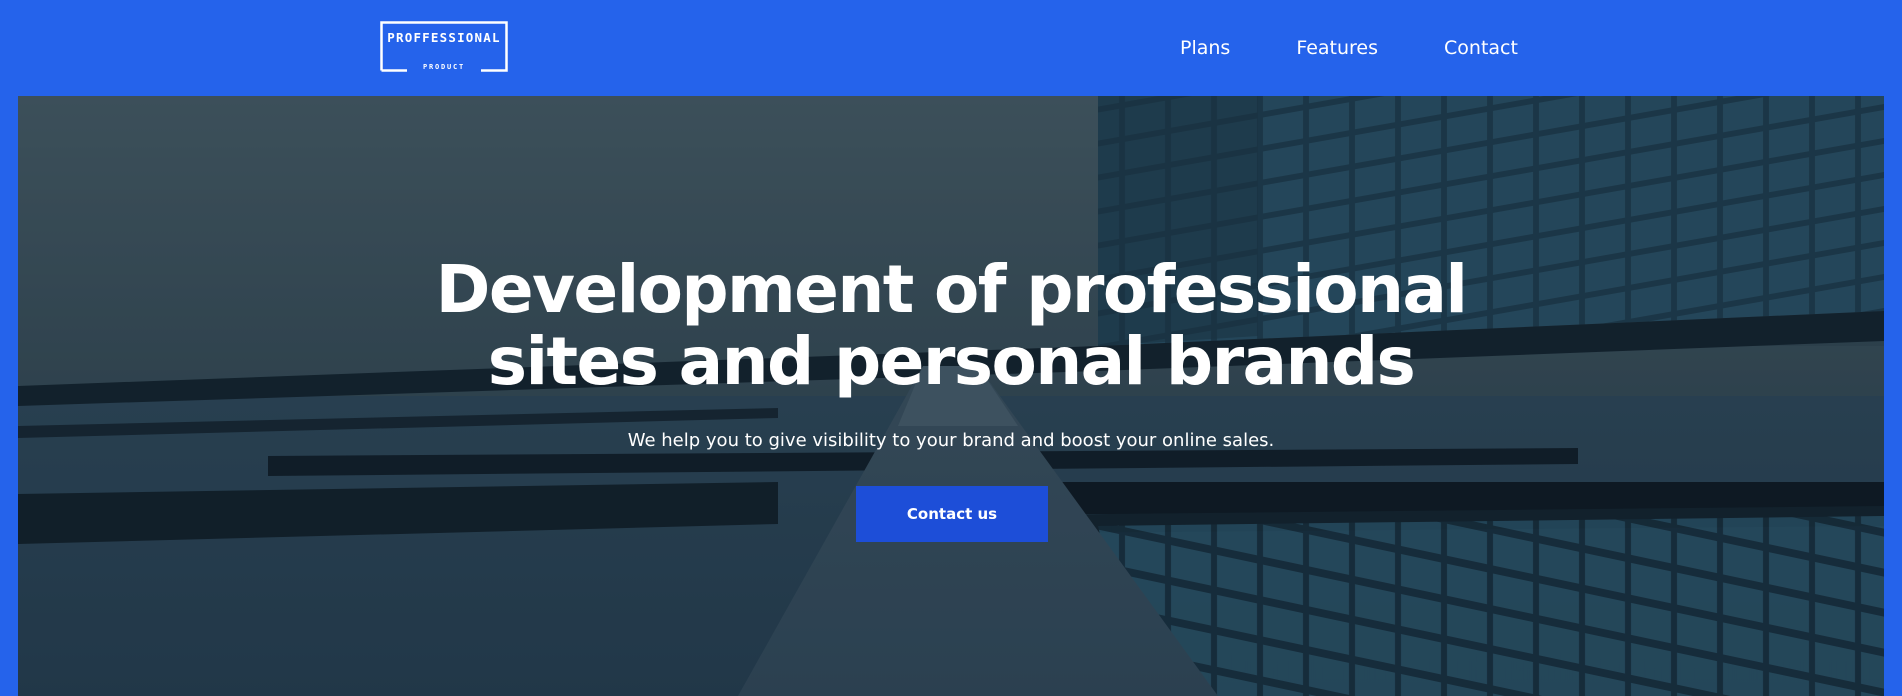  What do you see at coordinates (444, 46) in the screenshot?
I see `brand-logo: PROFFESSIONAL PRODUCT` at bounding box center [444, 46].